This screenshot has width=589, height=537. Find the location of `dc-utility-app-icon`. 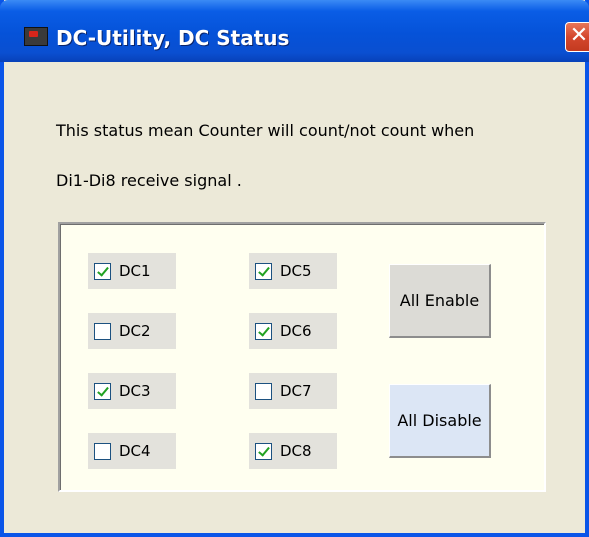

dc-utility-app-icon is located at coordinates (36, 36).